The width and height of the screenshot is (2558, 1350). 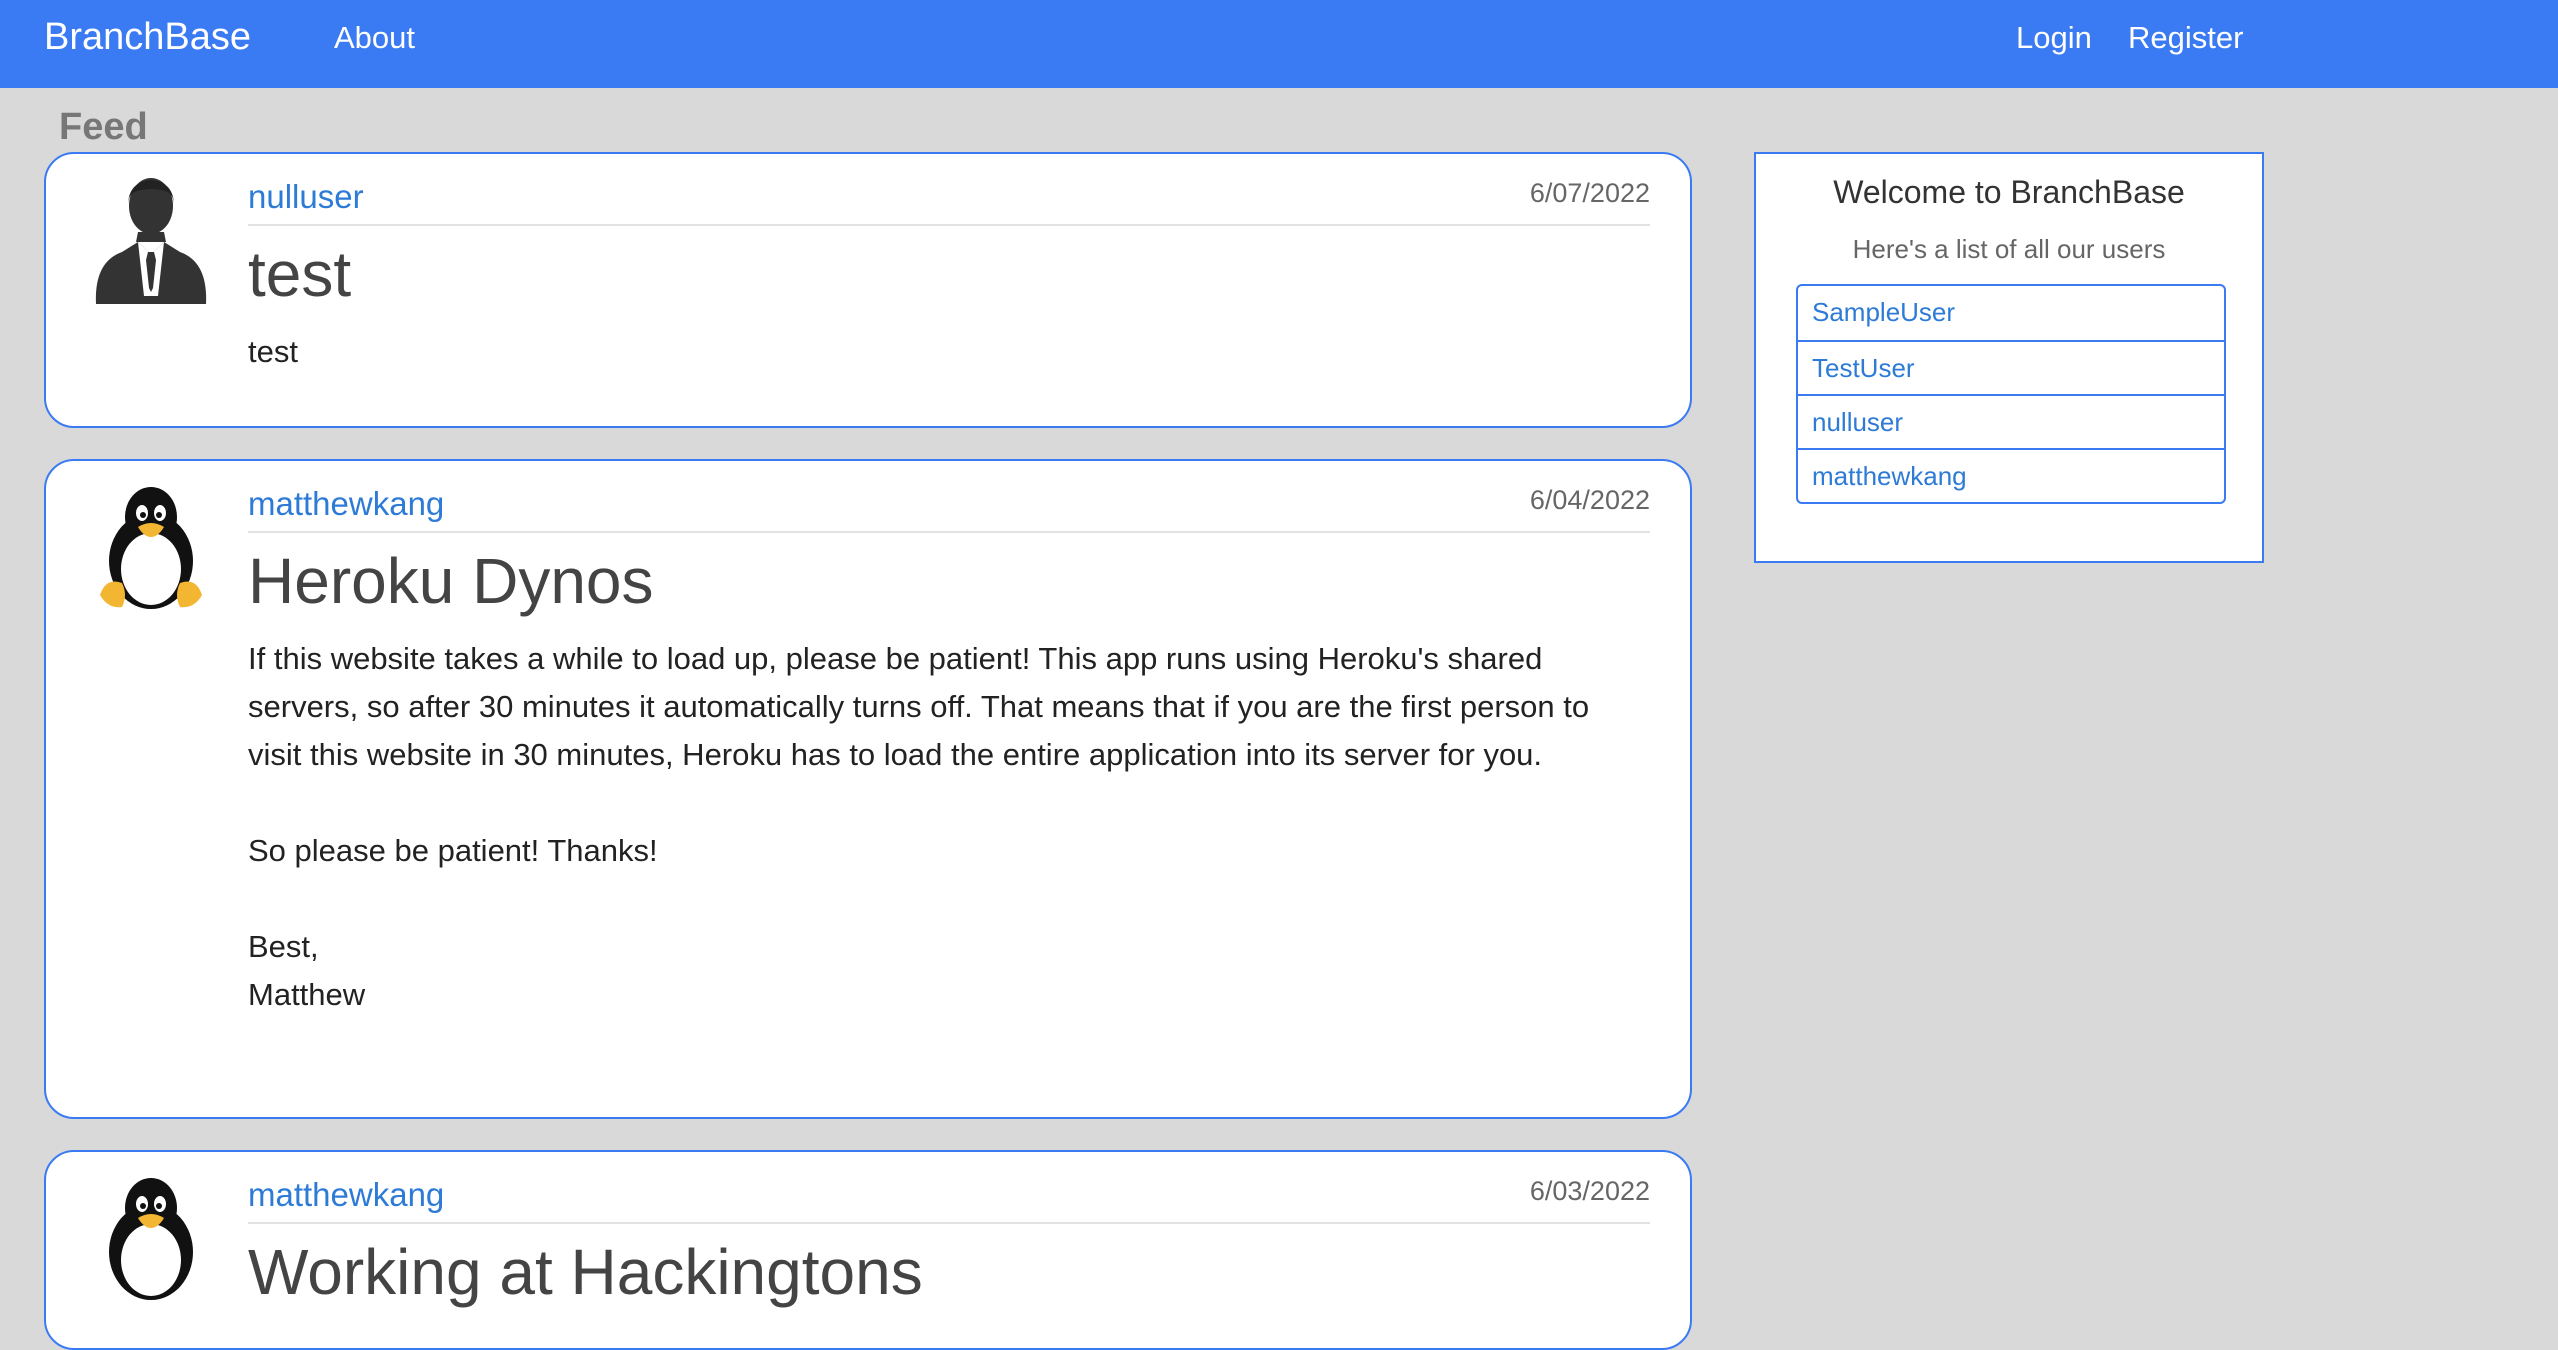 I want to click on post-body: test, so click(x=273, y=351).